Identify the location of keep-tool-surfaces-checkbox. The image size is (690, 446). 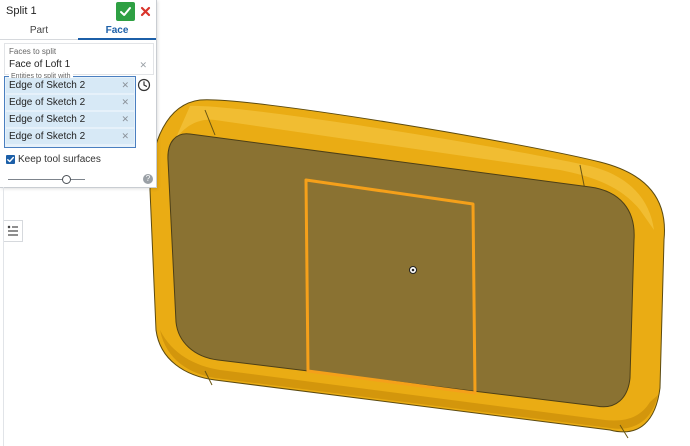
(10, 159).